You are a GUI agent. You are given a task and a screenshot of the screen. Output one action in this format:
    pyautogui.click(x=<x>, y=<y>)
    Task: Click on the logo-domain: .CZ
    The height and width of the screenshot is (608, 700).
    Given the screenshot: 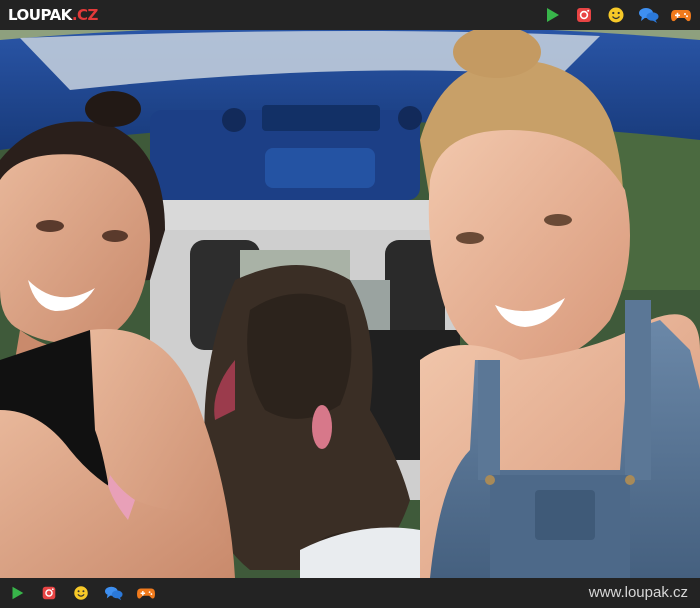 What is the action you would take?
    pyautogui.click(x=85, y=15)
    